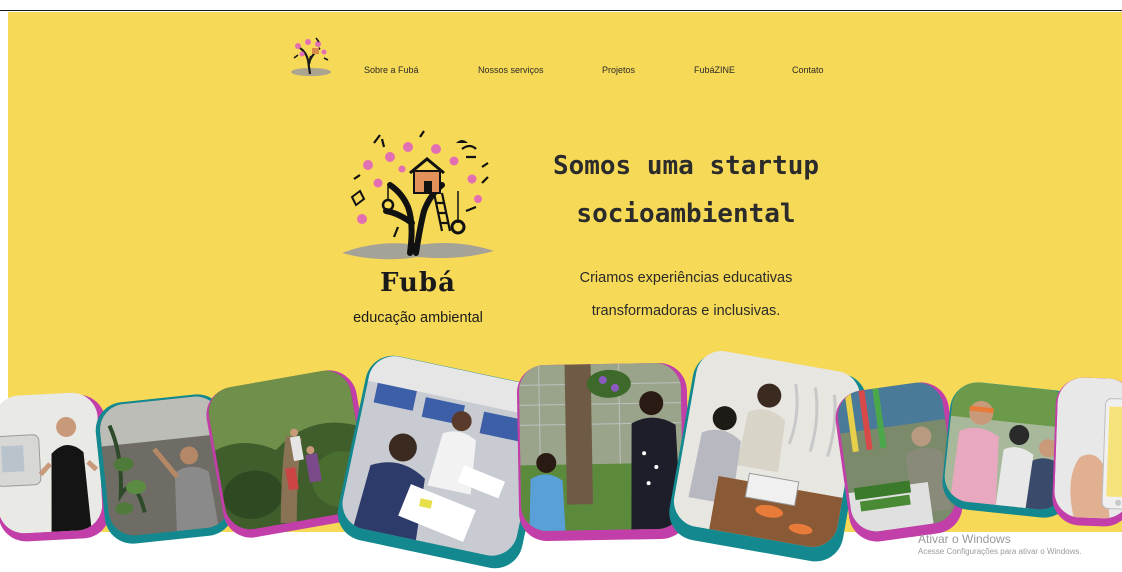 The width and height of the screenshot is (1122, 572). Describe the element at coordinates (311, 56) in the screenshot. I see `nav-logo-icon` at that location.